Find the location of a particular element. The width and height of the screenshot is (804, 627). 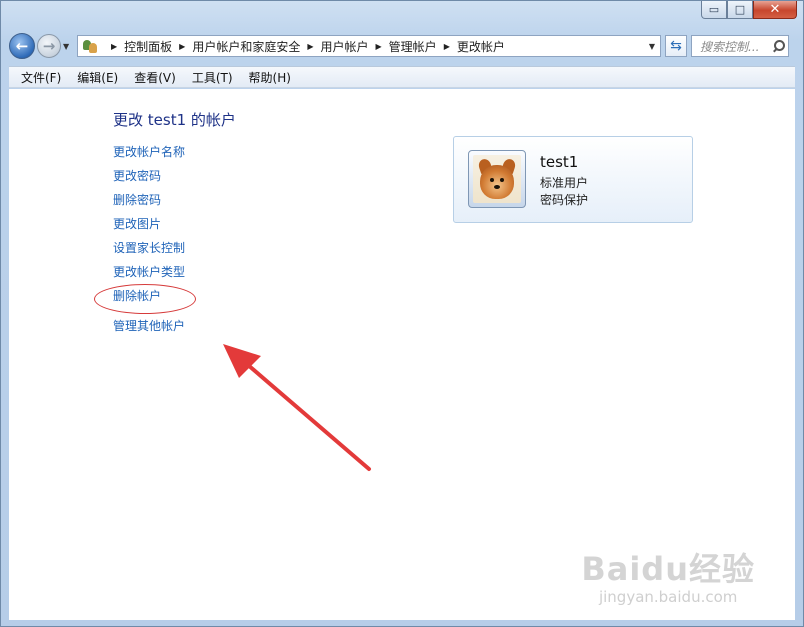

back-arrow-icon: ← is located at coordinates (22, 46).